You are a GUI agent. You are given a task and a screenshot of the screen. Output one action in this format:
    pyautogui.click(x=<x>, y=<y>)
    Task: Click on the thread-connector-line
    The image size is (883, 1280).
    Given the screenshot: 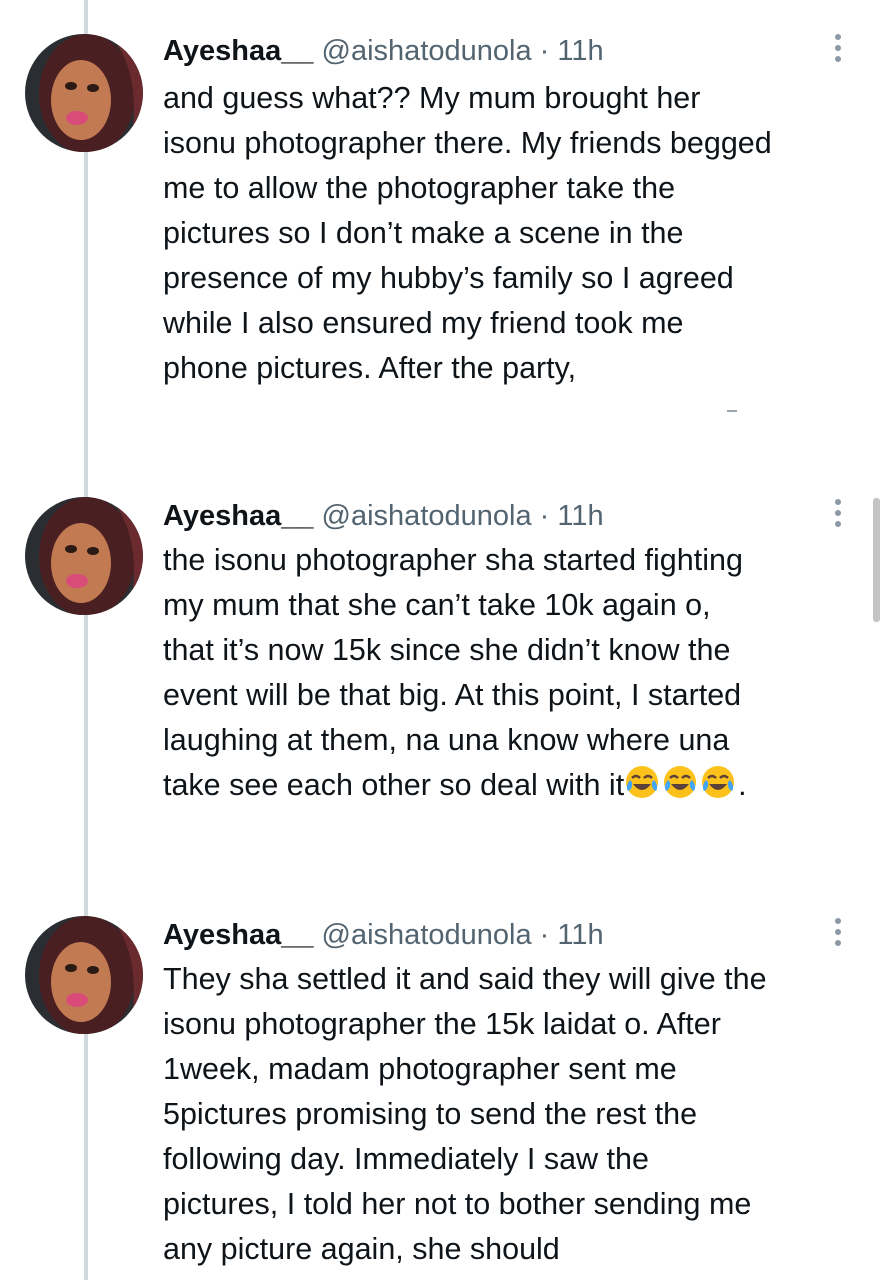 What is the action you would take?
    pyautogui.click(x=86, y=640)
    